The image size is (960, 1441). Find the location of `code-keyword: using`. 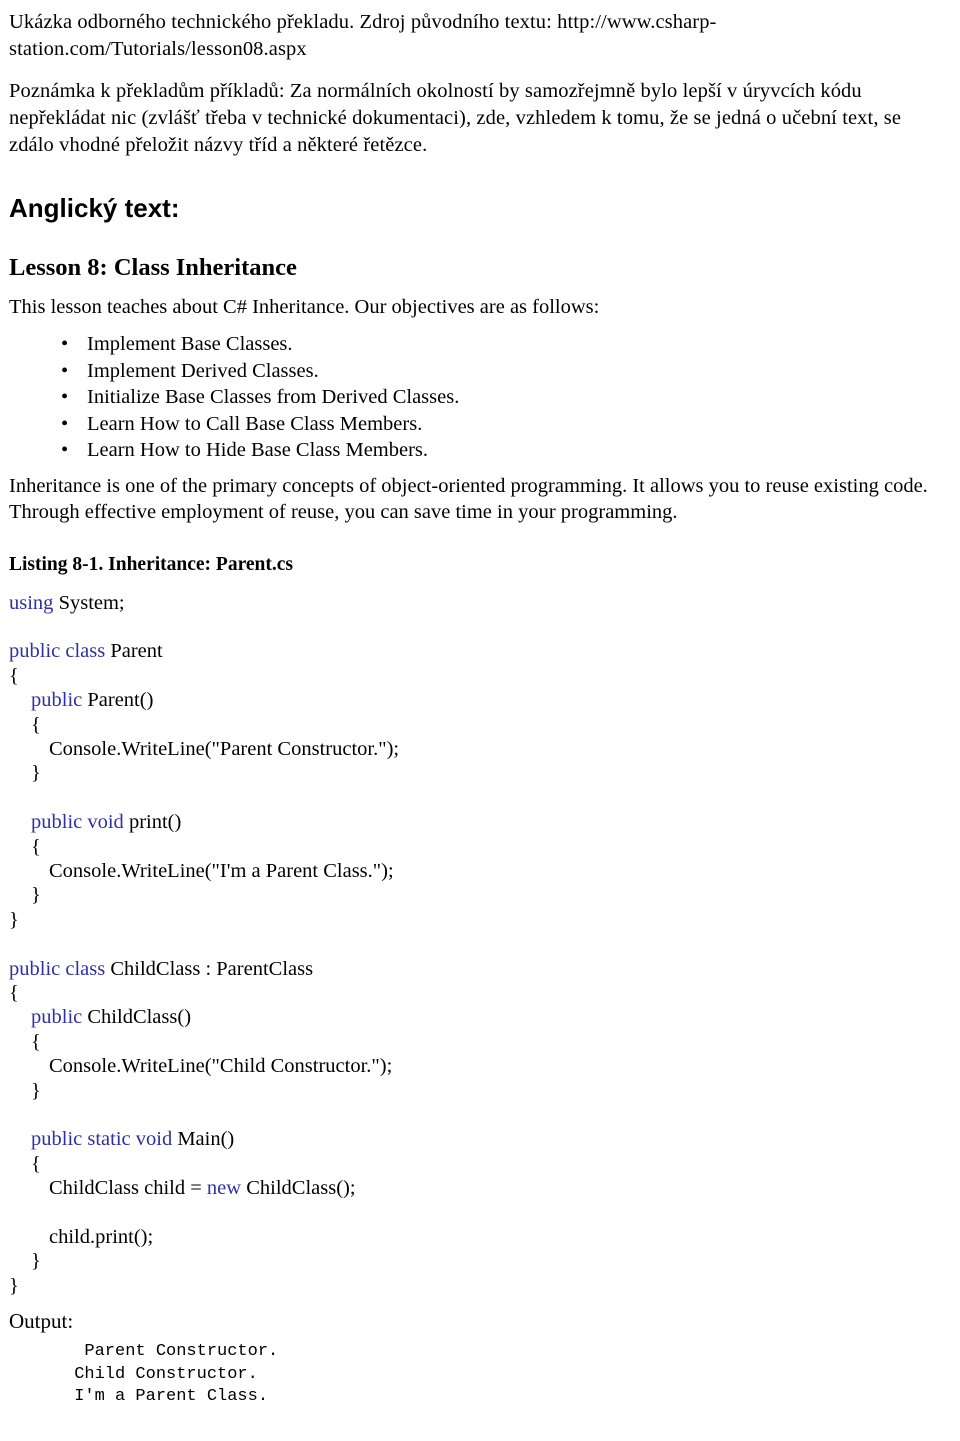

code-keyword: using is located at coordinates (31, 602).